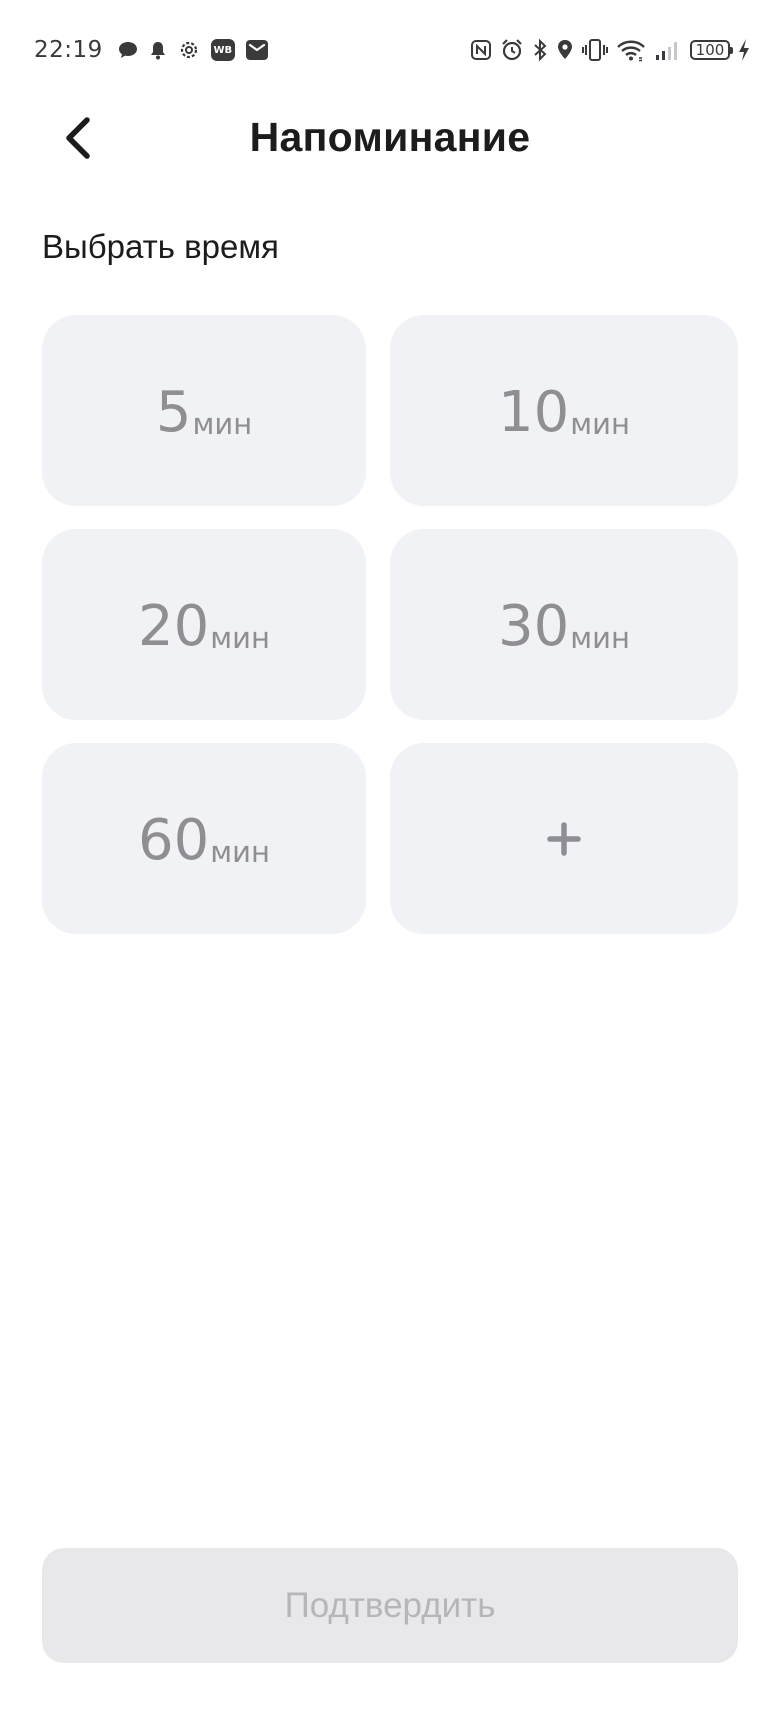 This screenshot has height=1724, width=780. I want to click on time-option-value: 5 мин, so click(204, 412).